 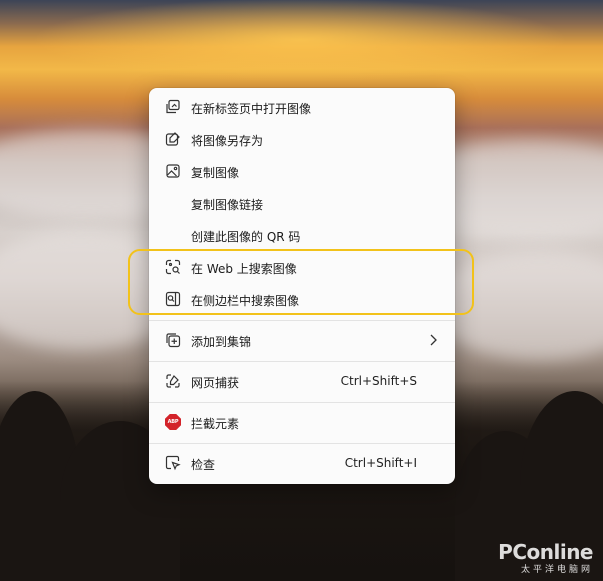 I want to click on menu-label: 将图像另存为, so click(x=227, y=141).